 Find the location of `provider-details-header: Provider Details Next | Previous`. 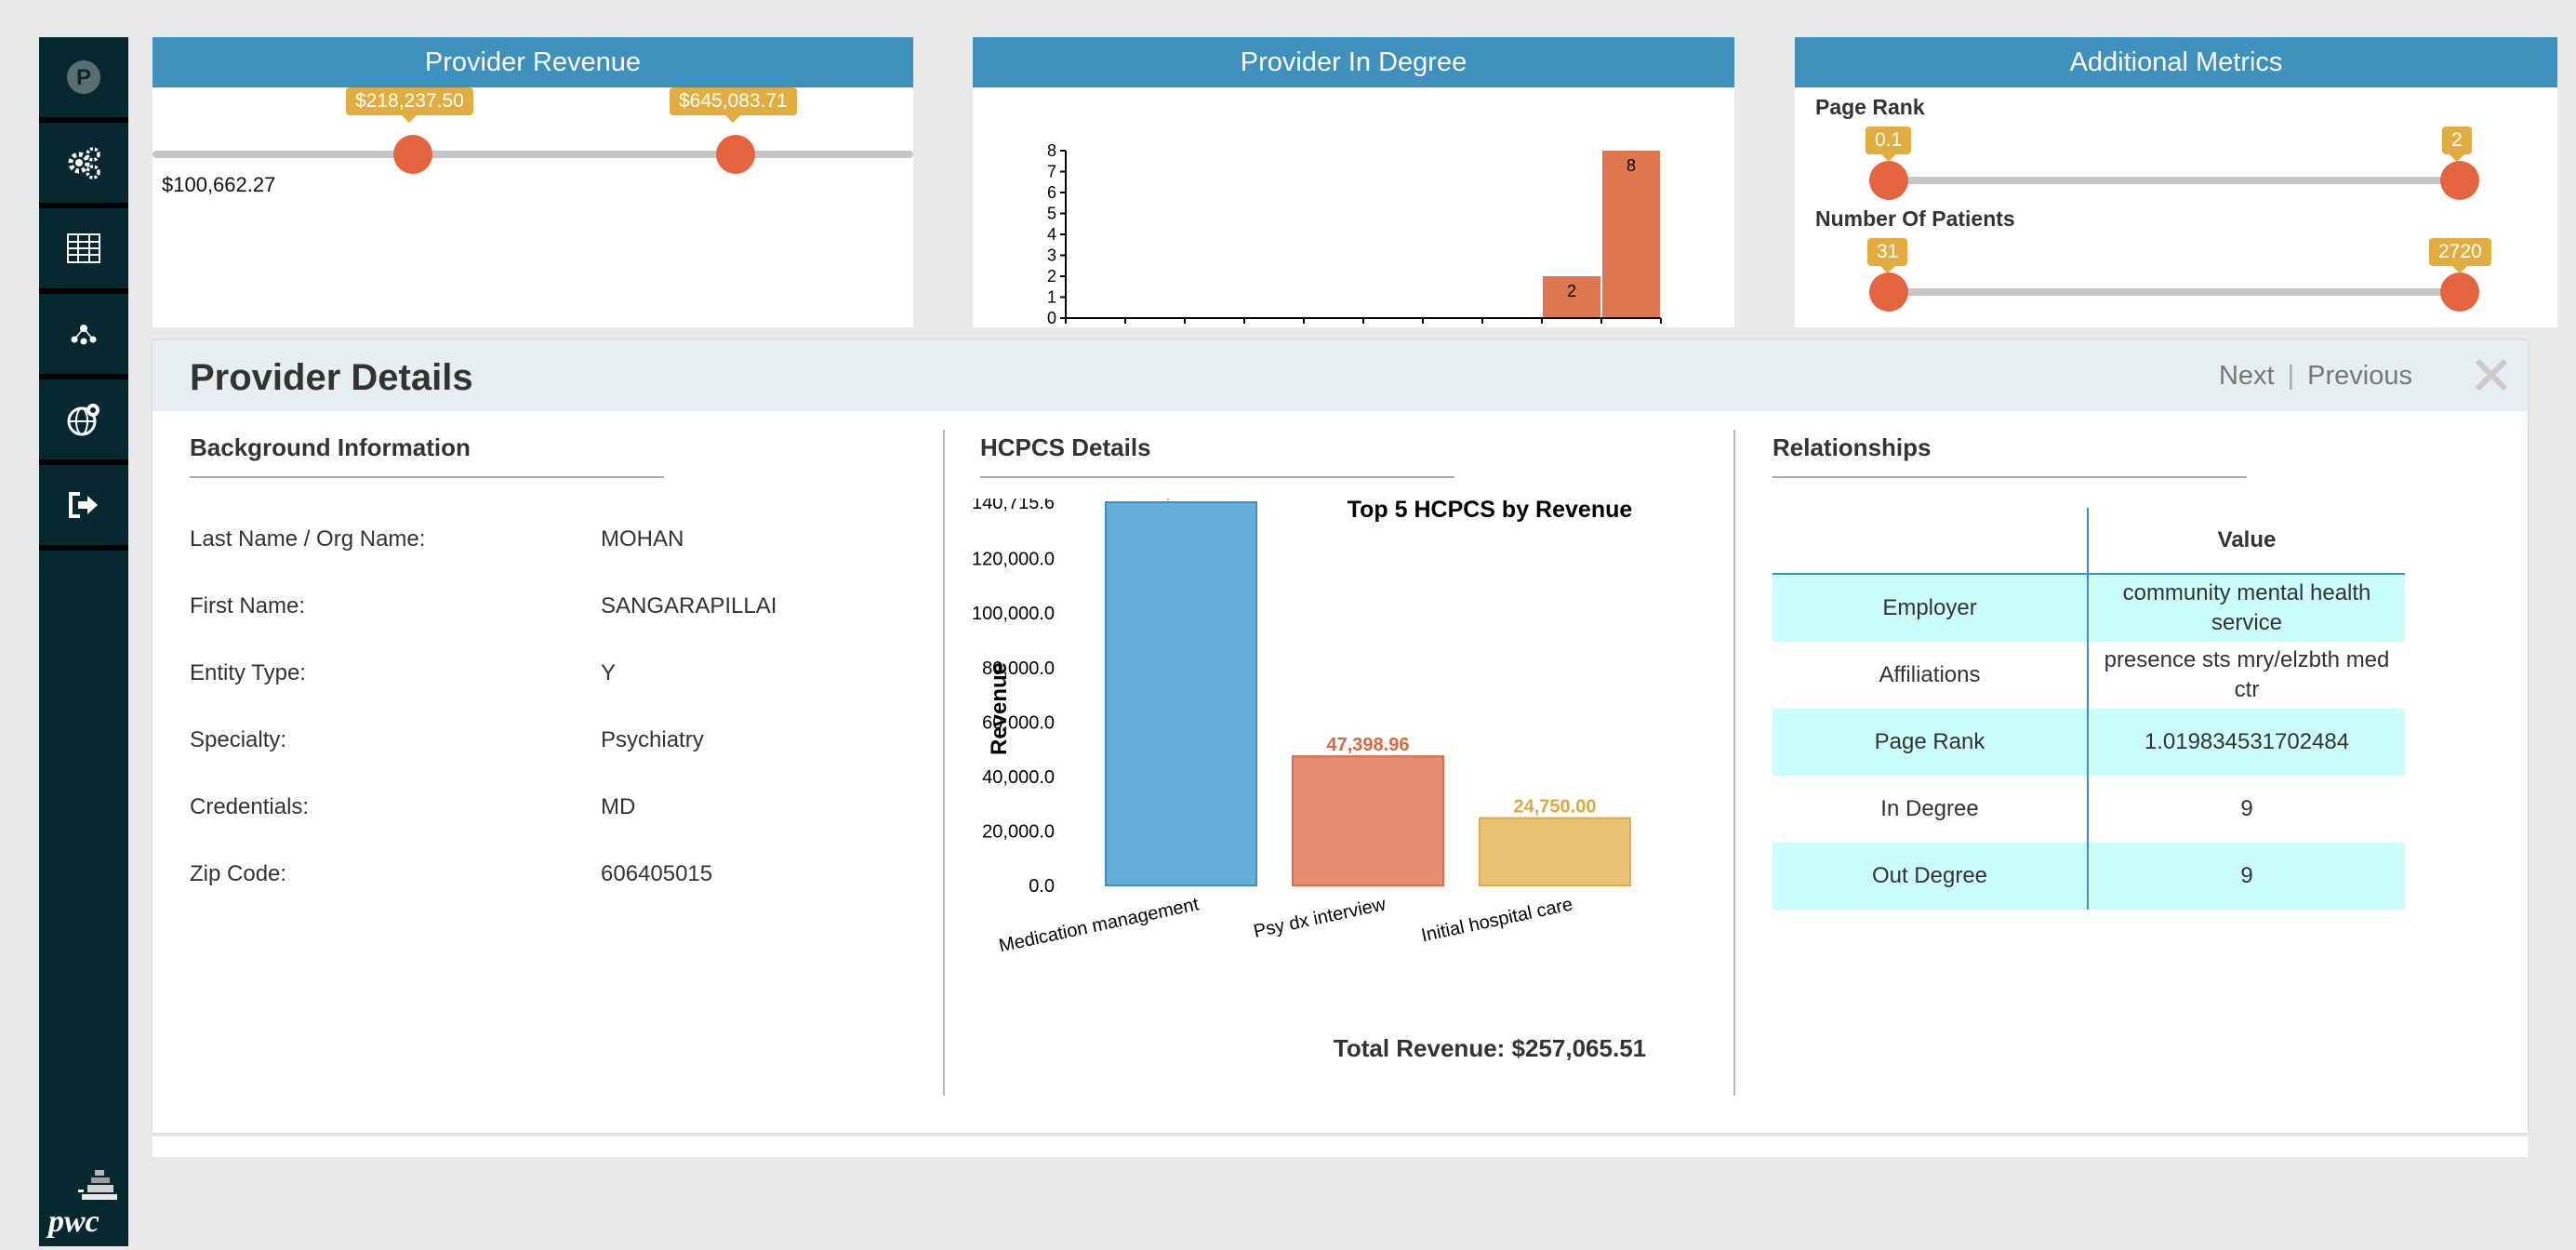

provider-details-header: Provider Details Next | Previous is located at coordinates (1340, 375).